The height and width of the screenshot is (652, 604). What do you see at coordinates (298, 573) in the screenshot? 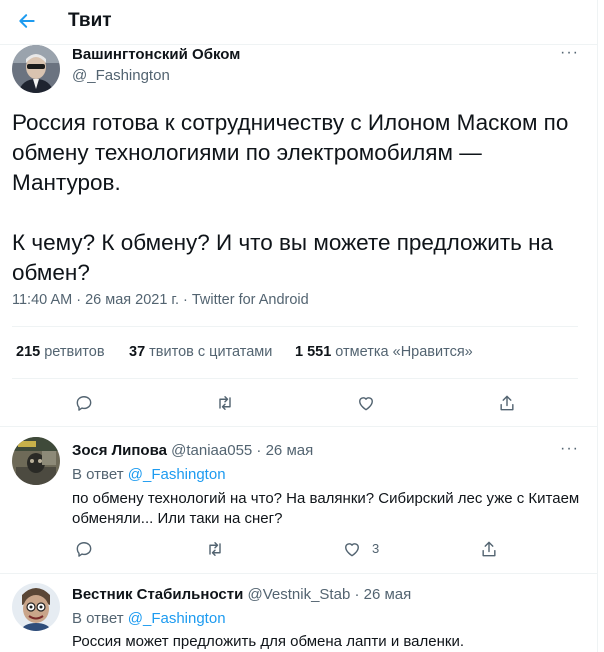
I see `reply-divider` at bounding box center [298, 573].